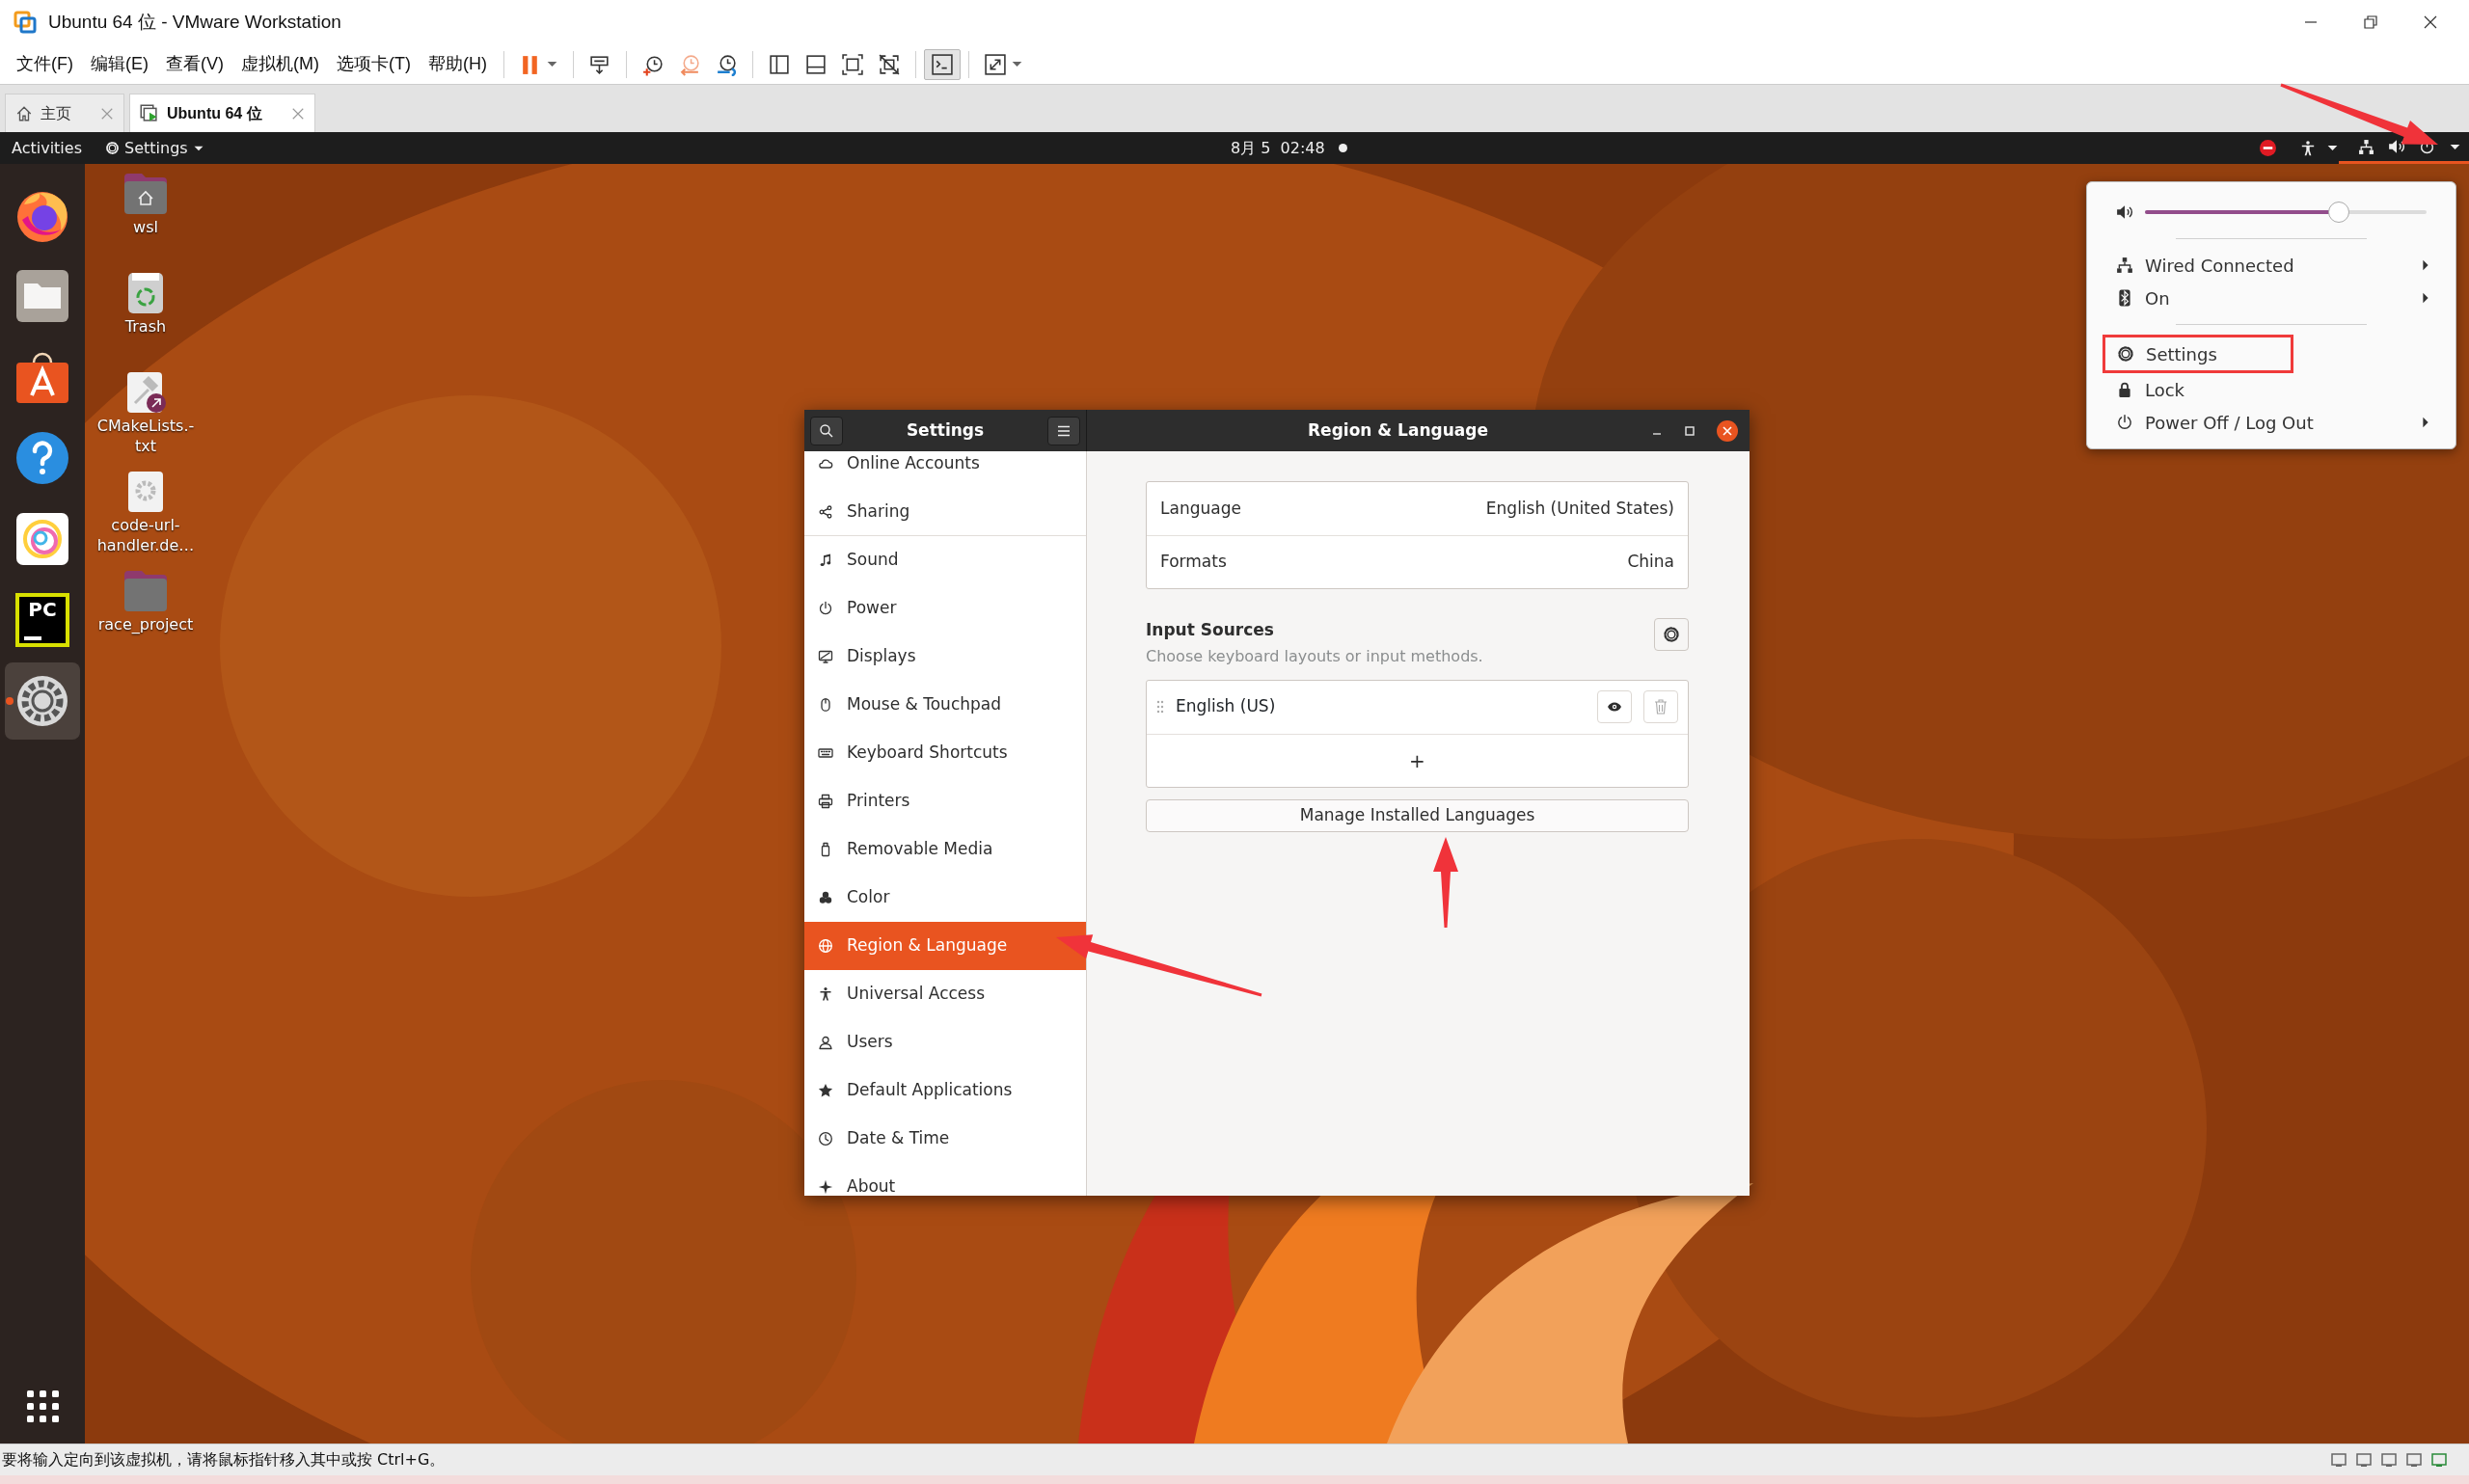  Describe the element at coordinates (194, 64) in the screenshot. I see `menu-item: 查看(V)` at that location.